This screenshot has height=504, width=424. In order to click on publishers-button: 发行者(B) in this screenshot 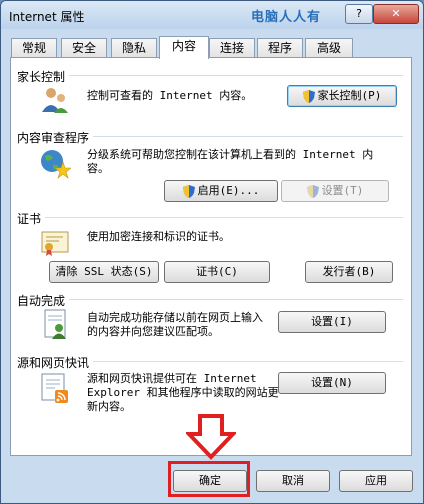, I will do `click(349, 272)`.